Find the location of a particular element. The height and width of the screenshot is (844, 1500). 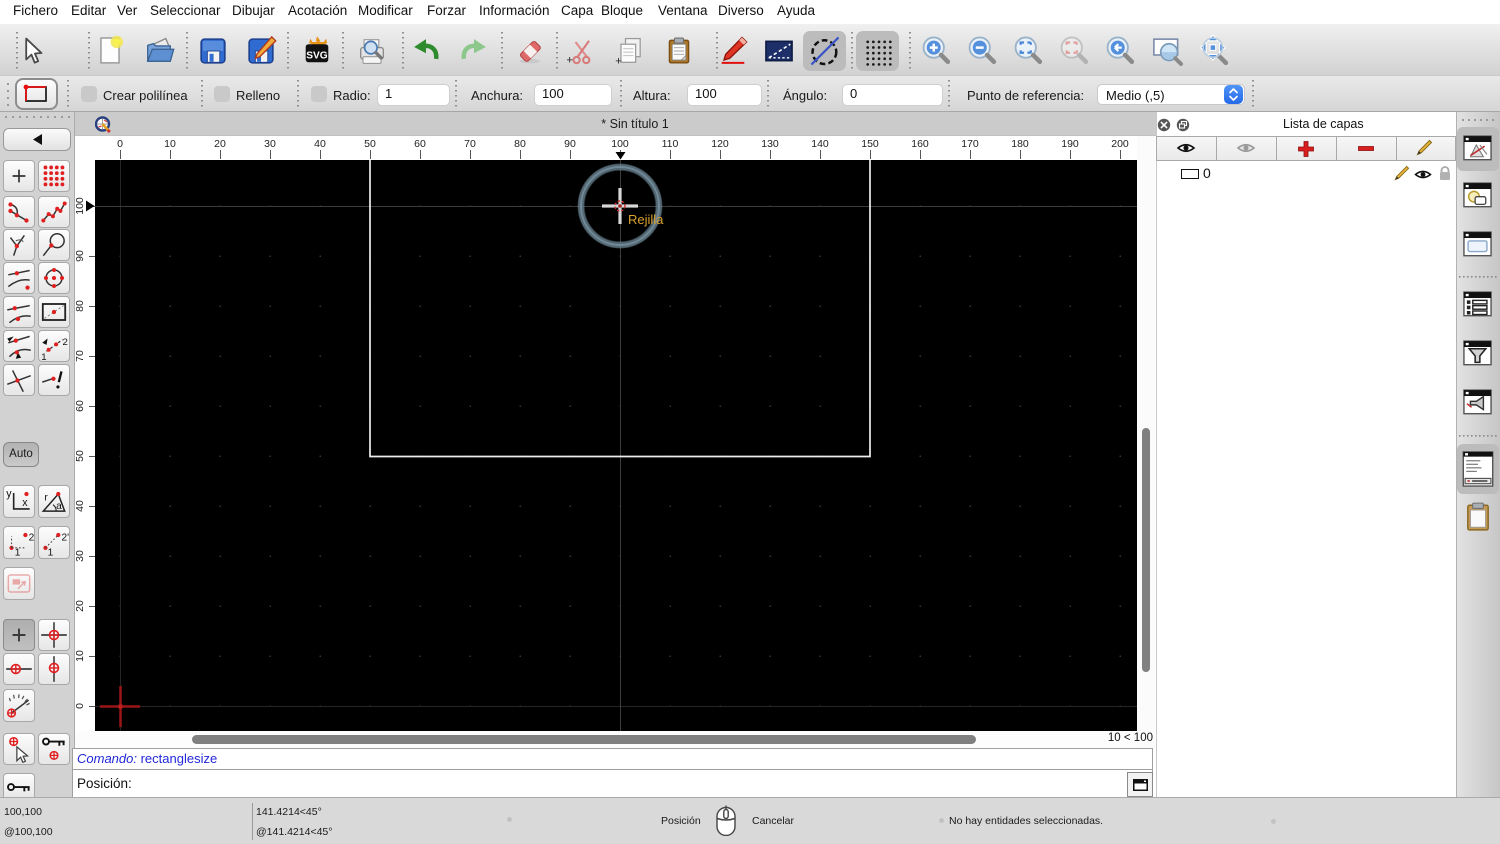

svg-text: Rejilla is located at coordinates (646, 219).